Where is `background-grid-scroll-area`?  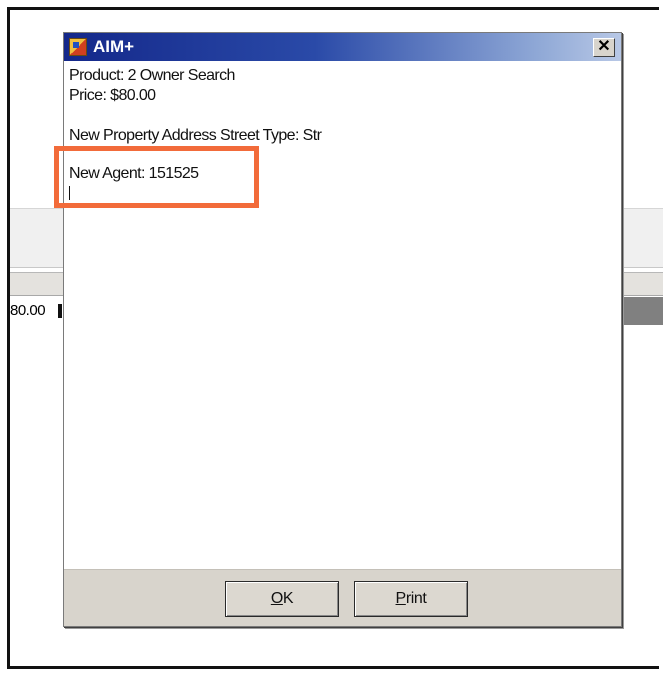 background-grid-scroll-area is located at coordinates (641, 311).